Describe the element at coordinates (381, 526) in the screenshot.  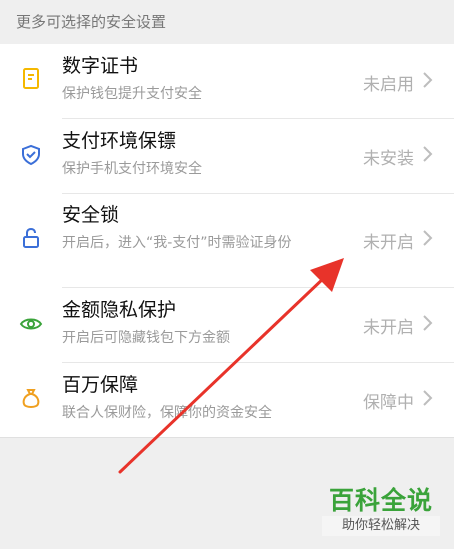
I see `watermark-sub: 助你轻松解决` at that location.